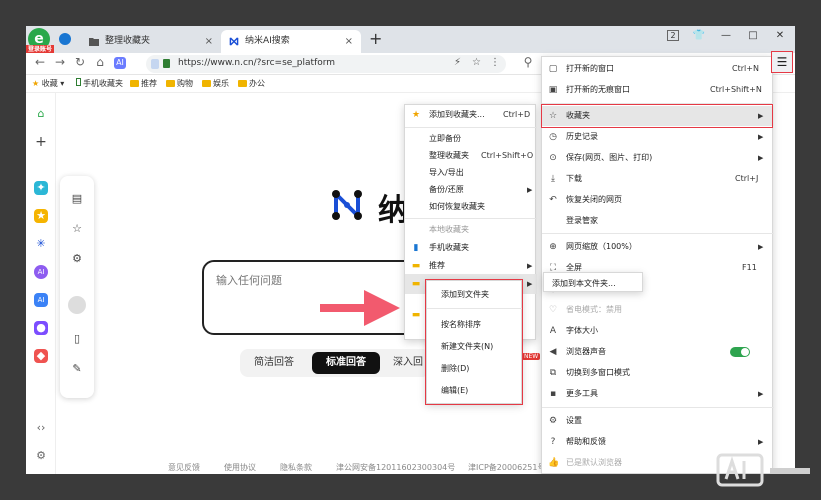 The height and width of the screenshot is (500, 821). I want to click on star-icon: ☆, so click(476, 62).